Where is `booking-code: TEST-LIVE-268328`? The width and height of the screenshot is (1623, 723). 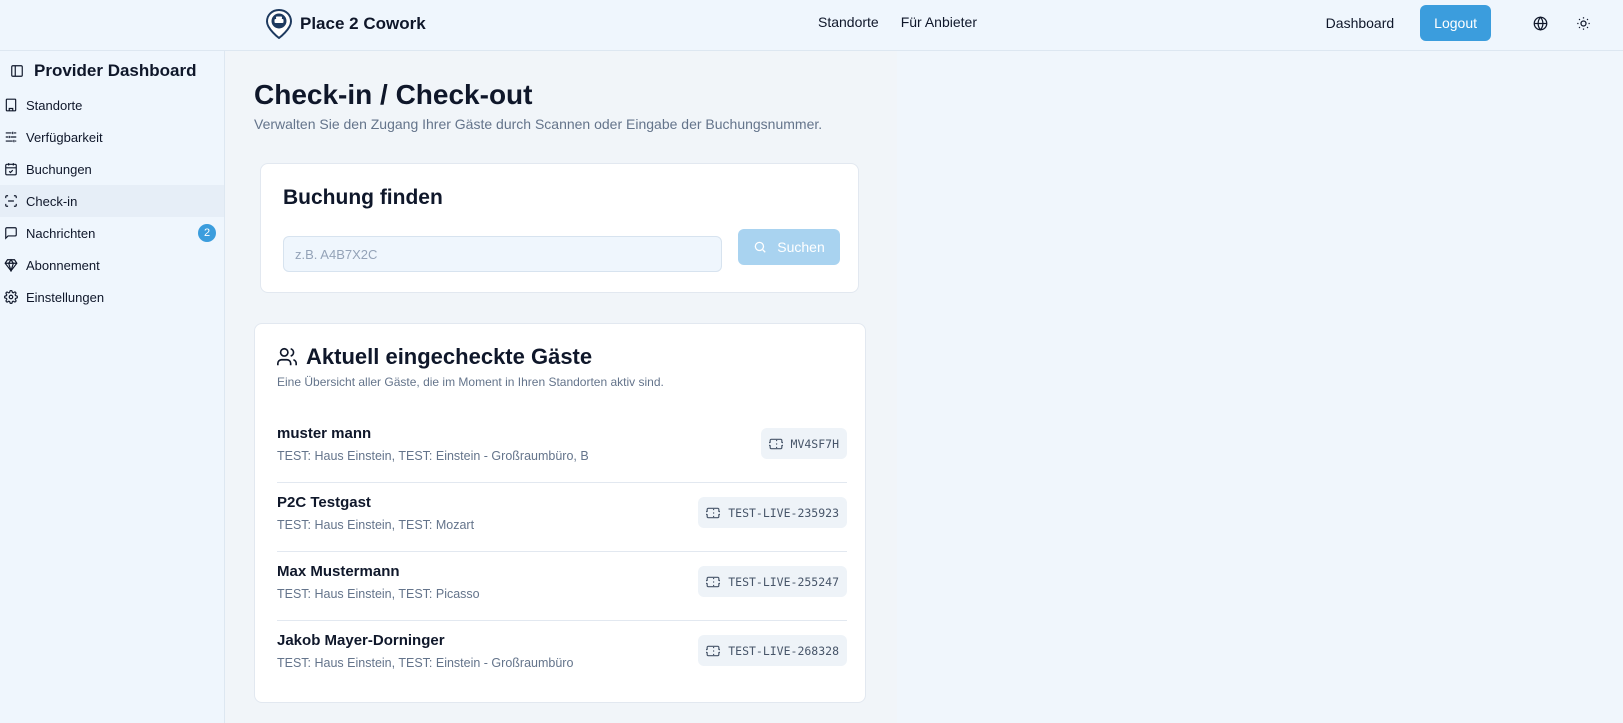
booking-code: TEST-LIVE-268328 is located at coordinates (783, 650).